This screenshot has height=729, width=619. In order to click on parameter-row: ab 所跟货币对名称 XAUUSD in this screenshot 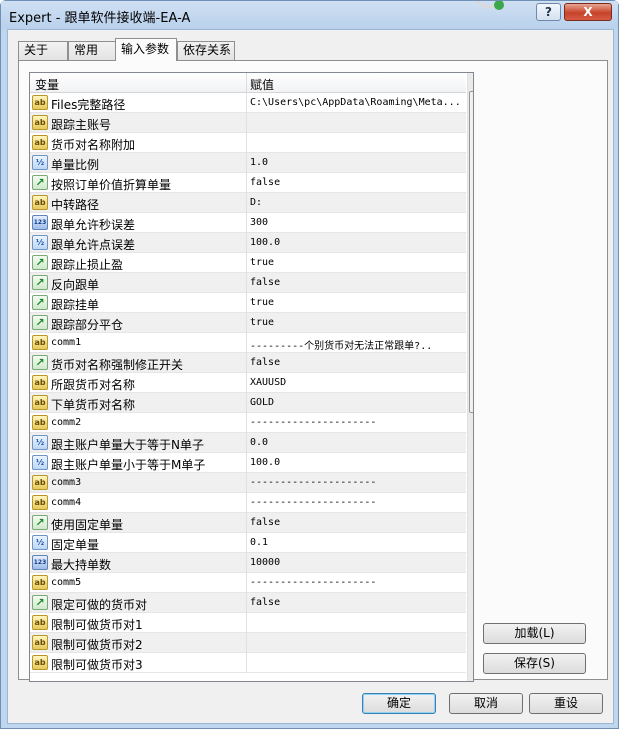, I will do `click(248, 383)`.